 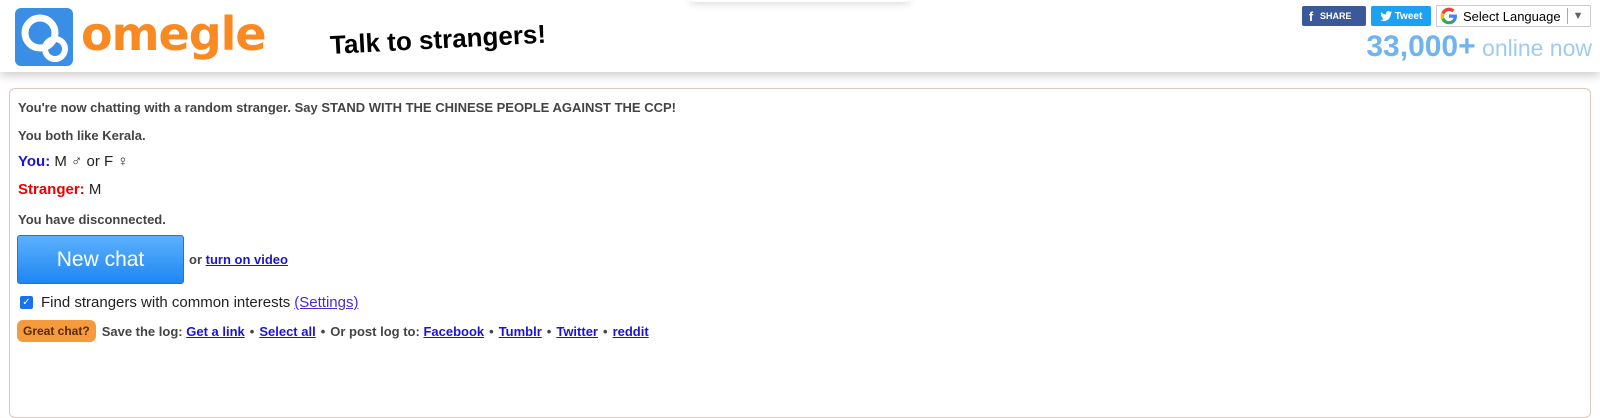 I want to click on twitter-bird-icon, so click(x=1385, y=16).